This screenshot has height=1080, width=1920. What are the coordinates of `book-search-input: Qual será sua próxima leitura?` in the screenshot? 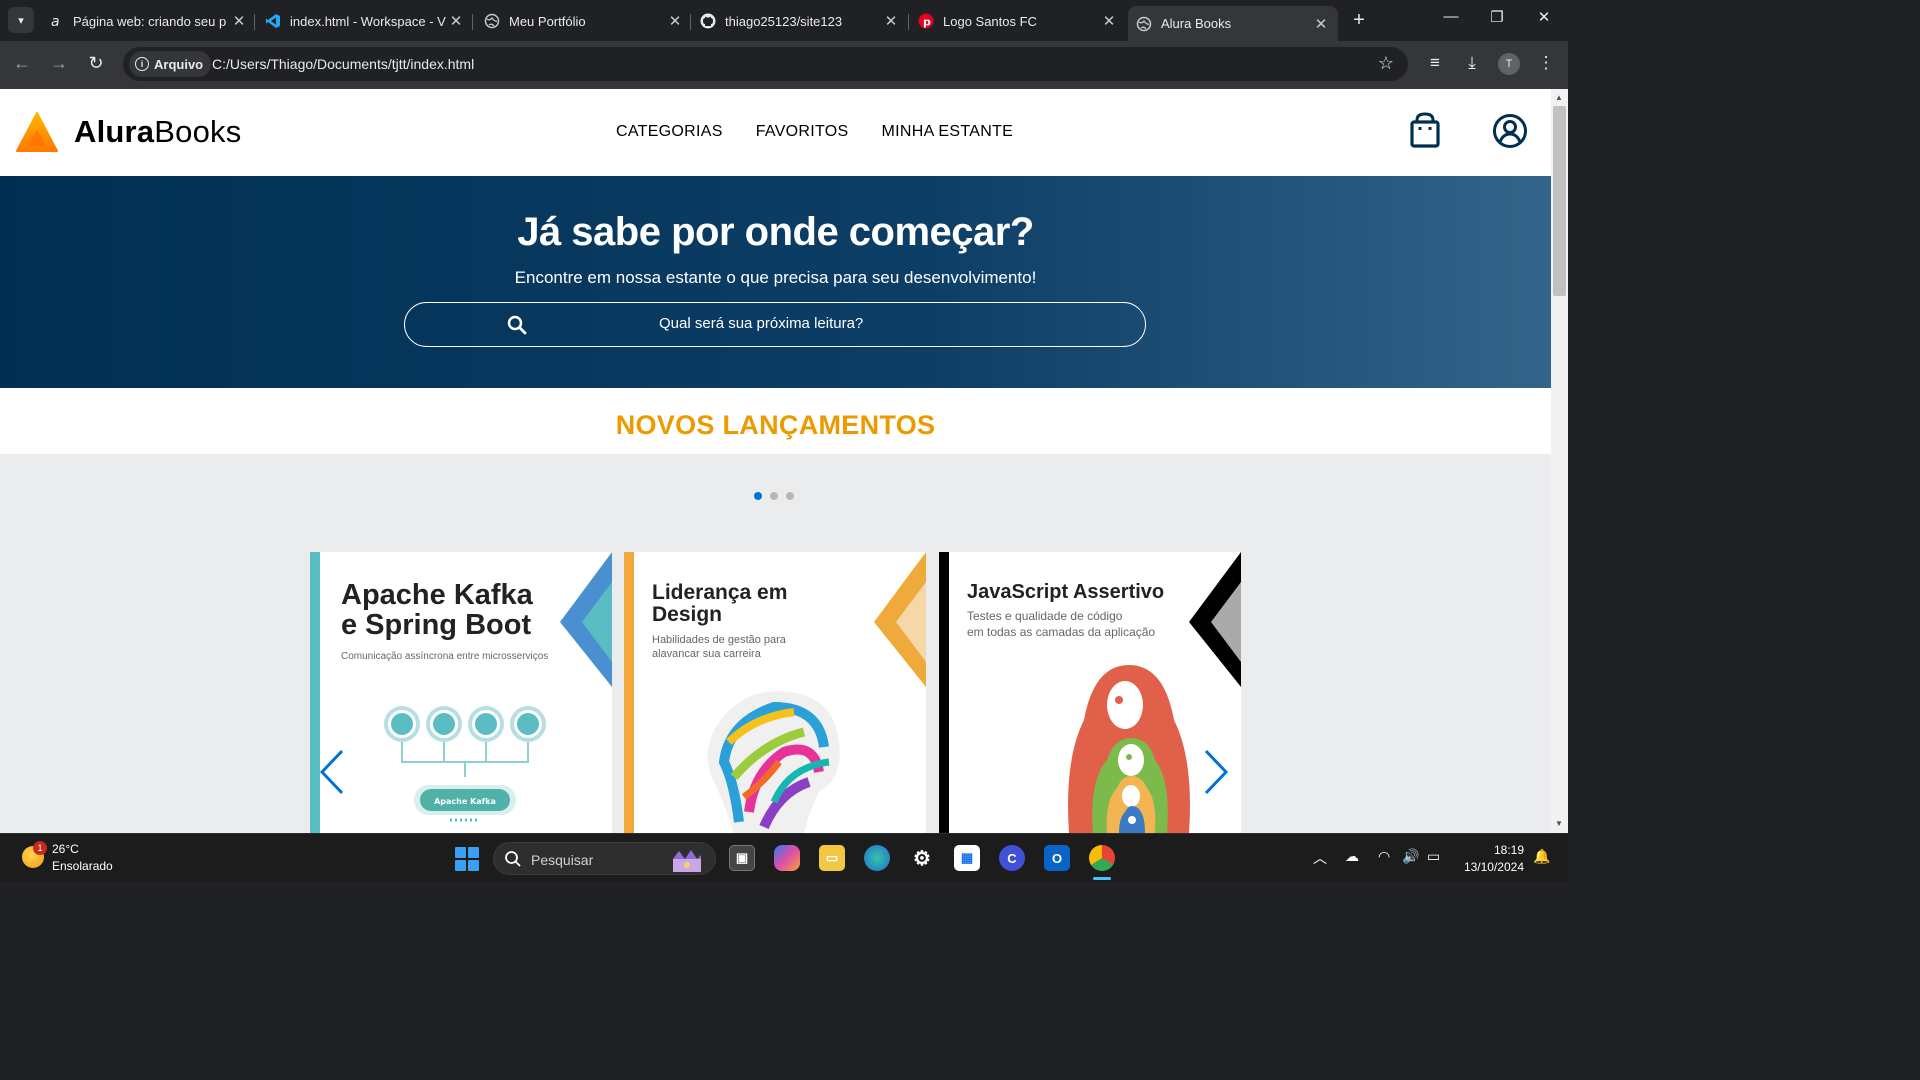 It's located at (775, 324).